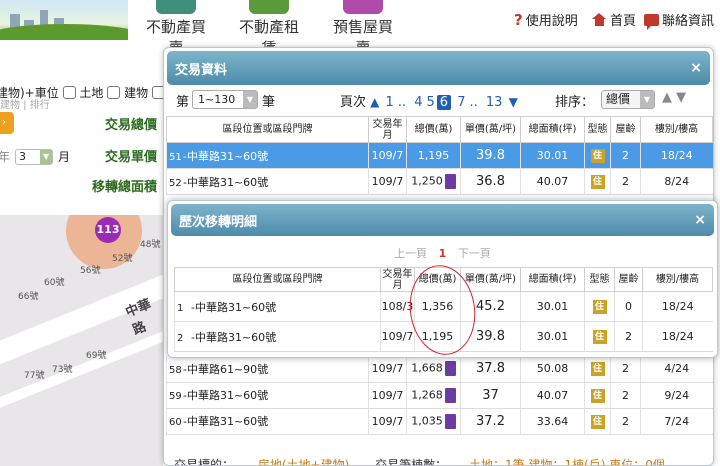 This screenshot has height=466, width=720. What do you see at coordinates (490, 369) in the screenshot?
I see `unit-price-cell: 37.8` at bounding box center [490, 369].